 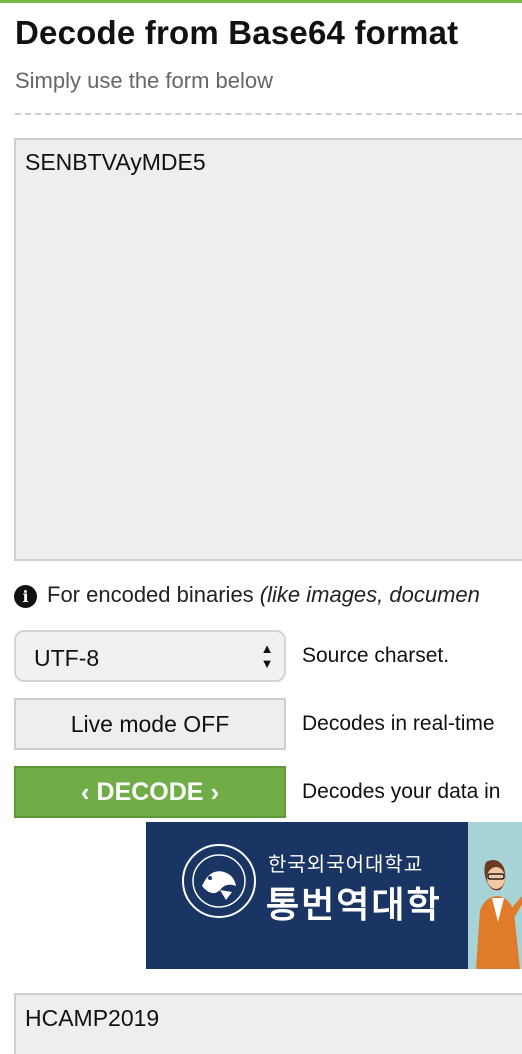 I want to click on charset-row: UTF-8 ▲ ▼ Source charset., so click(x=268, y=656).